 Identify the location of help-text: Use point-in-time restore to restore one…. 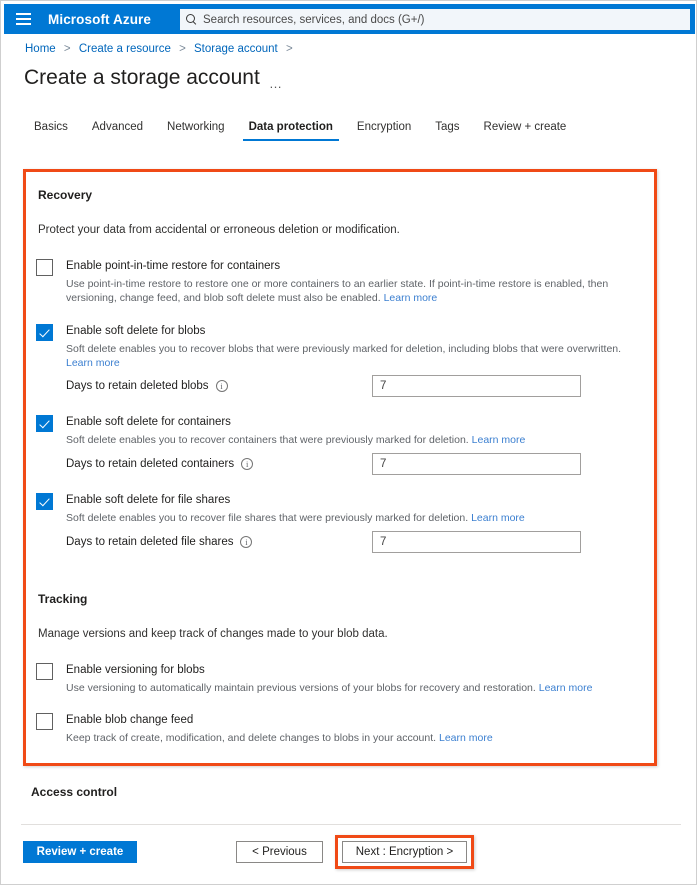
(337, 291).